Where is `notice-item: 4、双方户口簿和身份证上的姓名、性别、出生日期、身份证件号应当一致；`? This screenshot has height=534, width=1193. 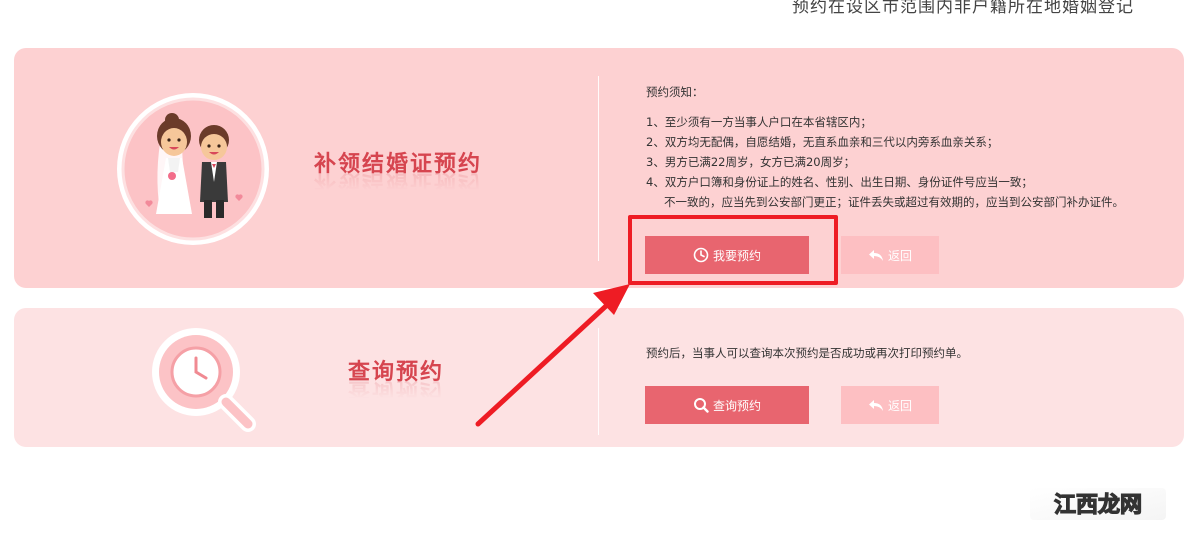
notice-item: 4、双方户口簿和身份证上的姓名、性别、出生日期、身份证件号应当一致； is located at coordinates (839, 182).